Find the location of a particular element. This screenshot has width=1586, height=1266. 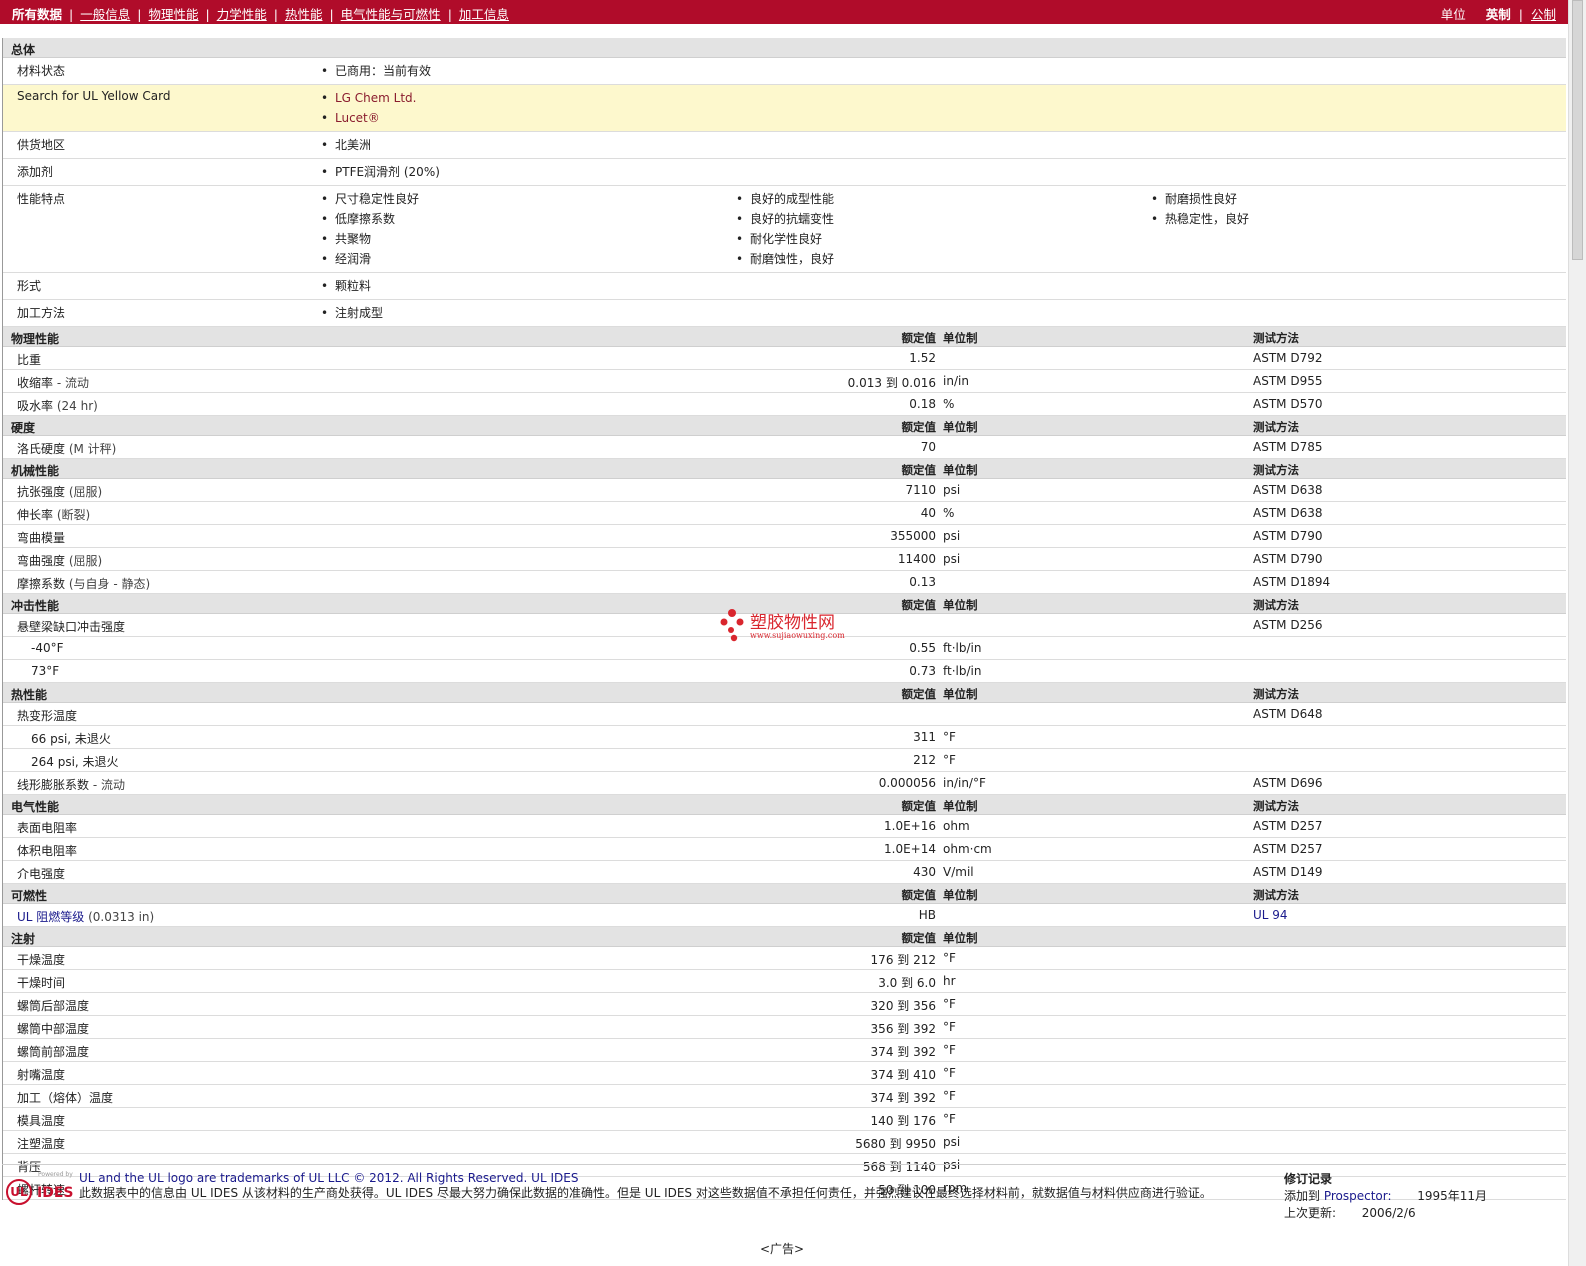

added-source: Prospector: is located at coordinates (1358, 1196).